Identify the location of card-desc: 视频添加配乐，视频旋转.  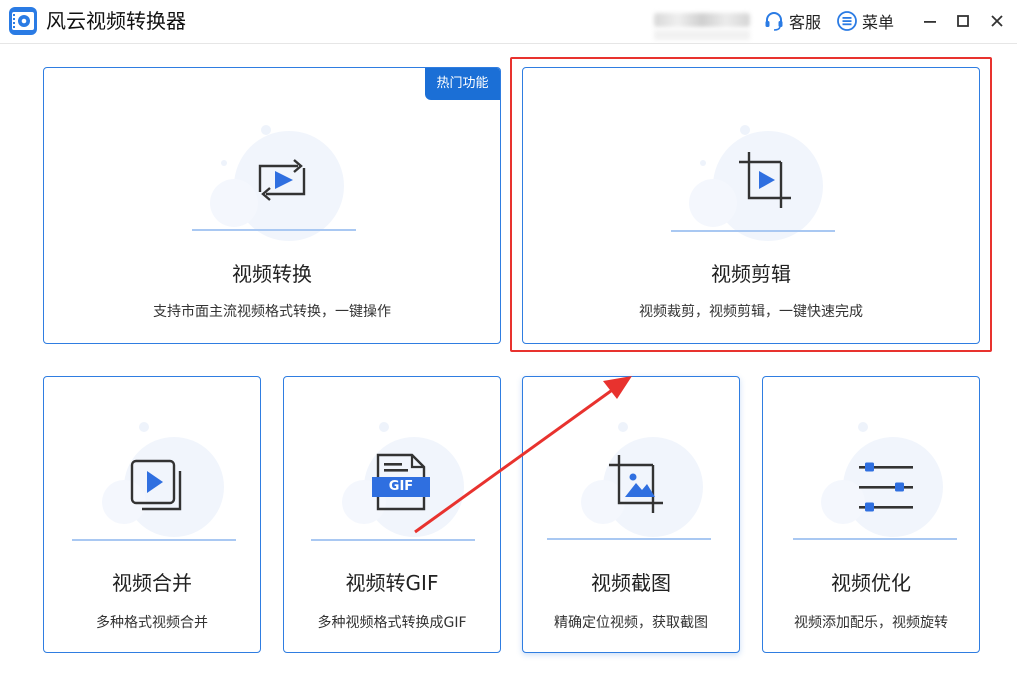
(871, 623).